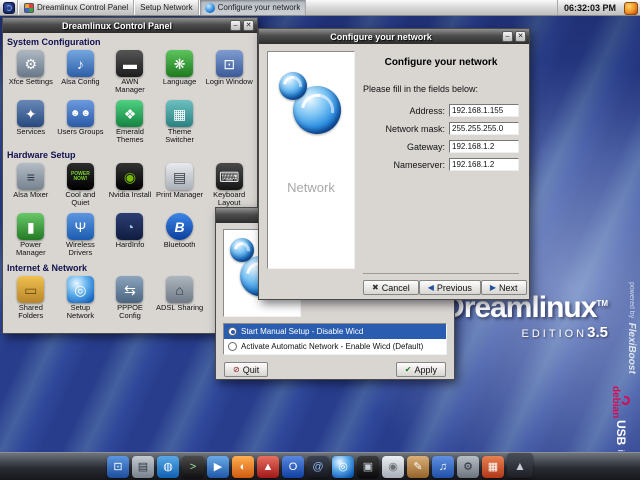 The width and height of the screenshot is (640, 480). Describe the element at coordinates (311, 104) in the screenshot. I see `network-swirl-icon` at that location.